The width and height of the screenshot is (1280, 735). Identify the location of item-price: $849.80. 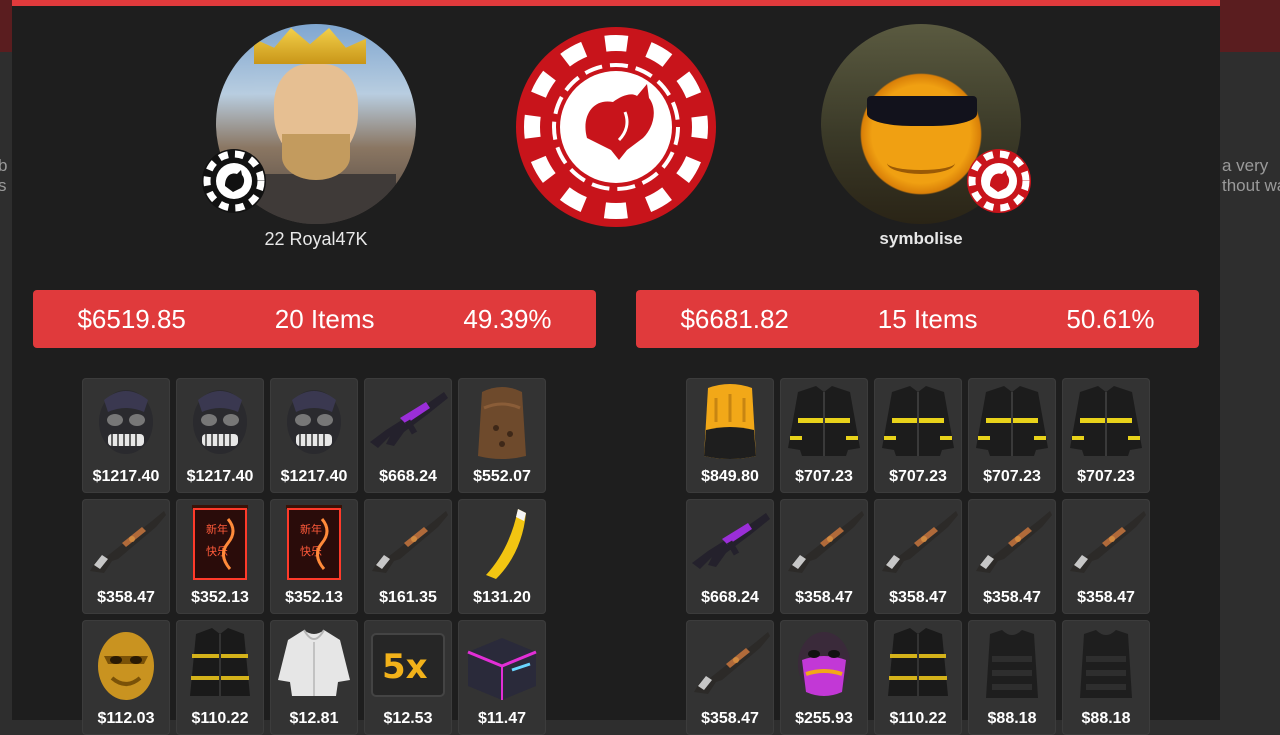
(730, 476).